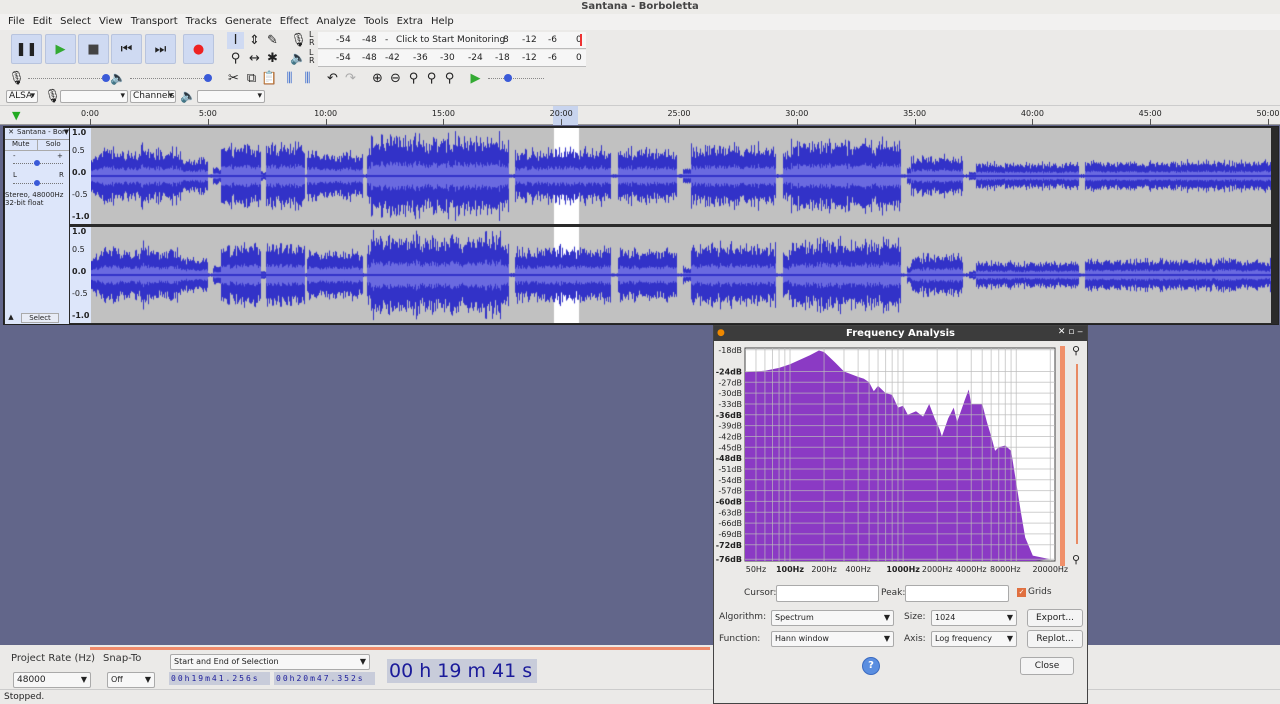 The height and width of the screenshot is (704, 1280). What do you see at coordinates (376, 22) in the screenshot?
I see `menu-tools: Tools` at bounding box center [376, 22].